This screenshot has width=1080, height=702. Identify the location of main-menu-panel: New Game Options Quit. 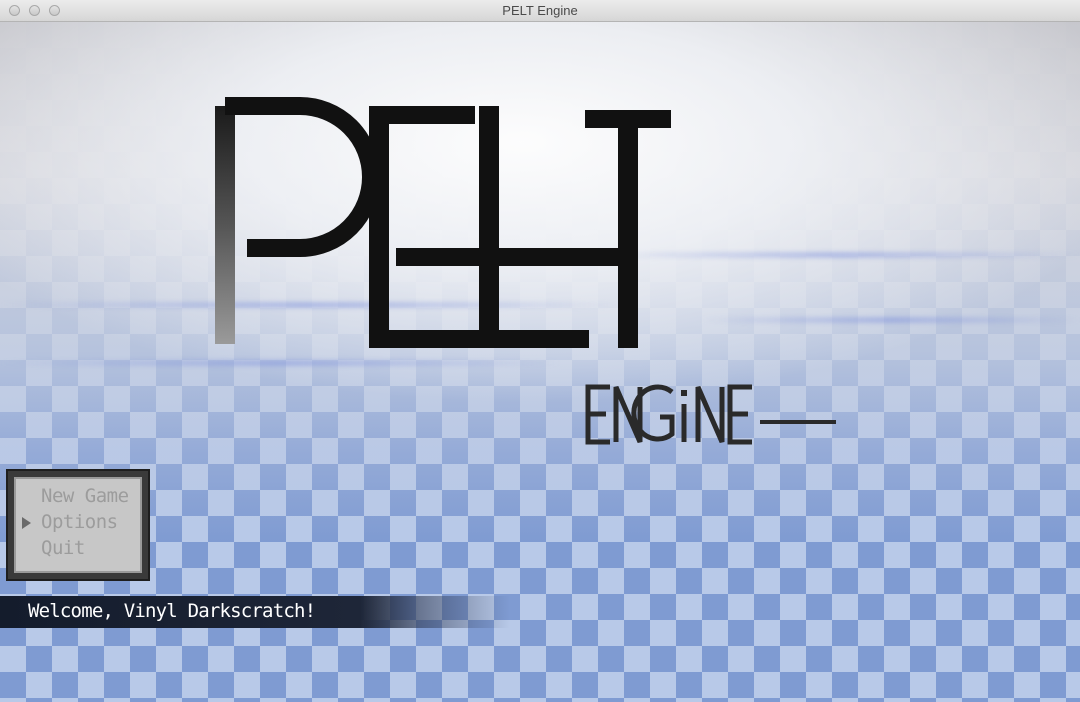
(78, 525).